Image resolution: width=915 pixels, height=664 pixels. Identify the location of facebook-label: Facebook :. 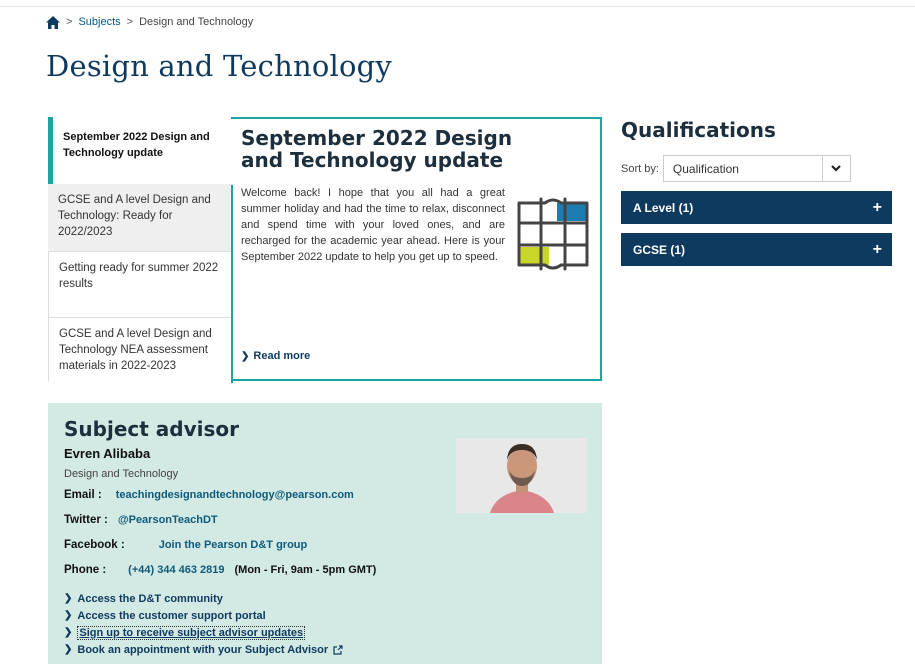
(94, 545).